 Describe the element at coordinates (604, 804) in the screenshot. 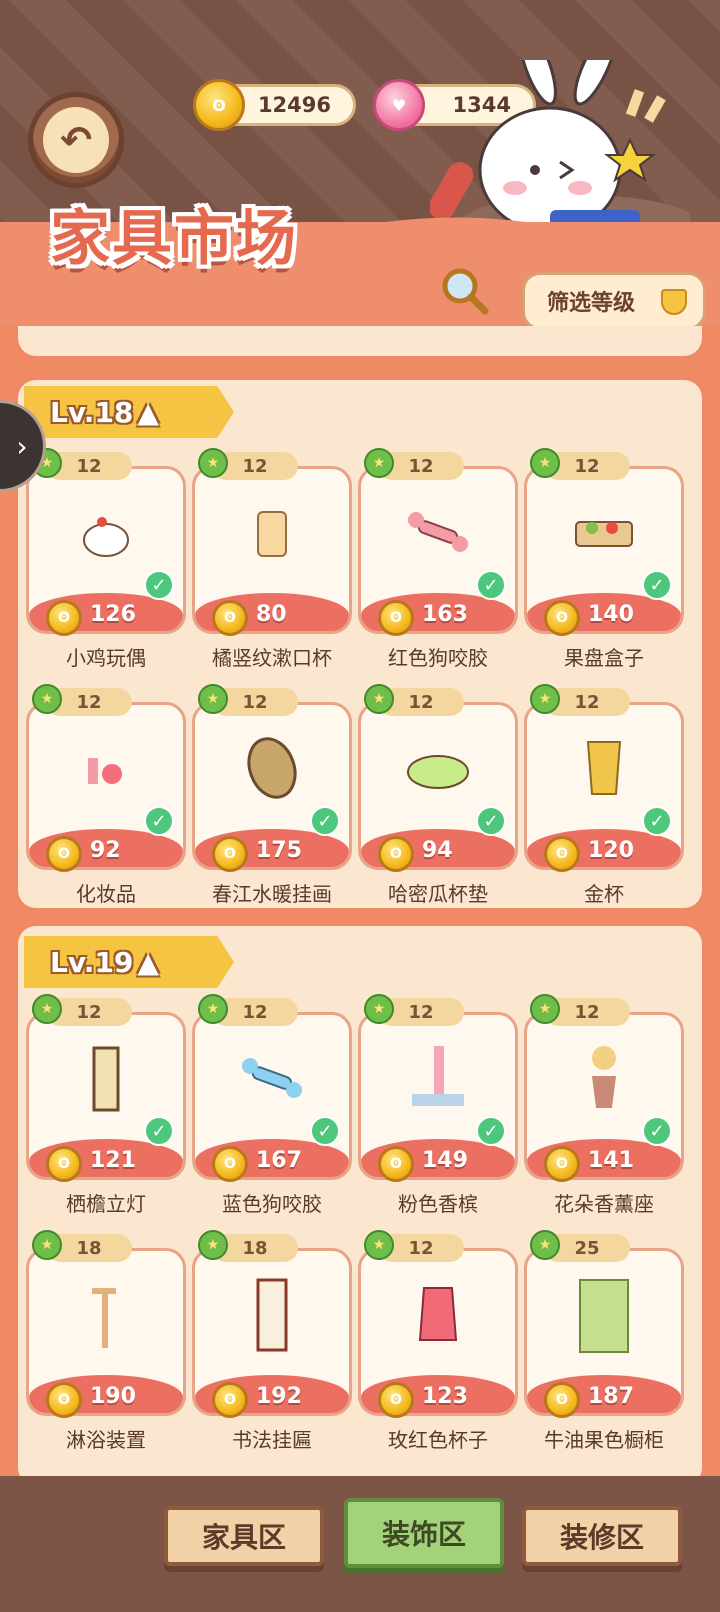

I see `item-card: 12 ★ ✓ ʘ 120 金杯` at that location.